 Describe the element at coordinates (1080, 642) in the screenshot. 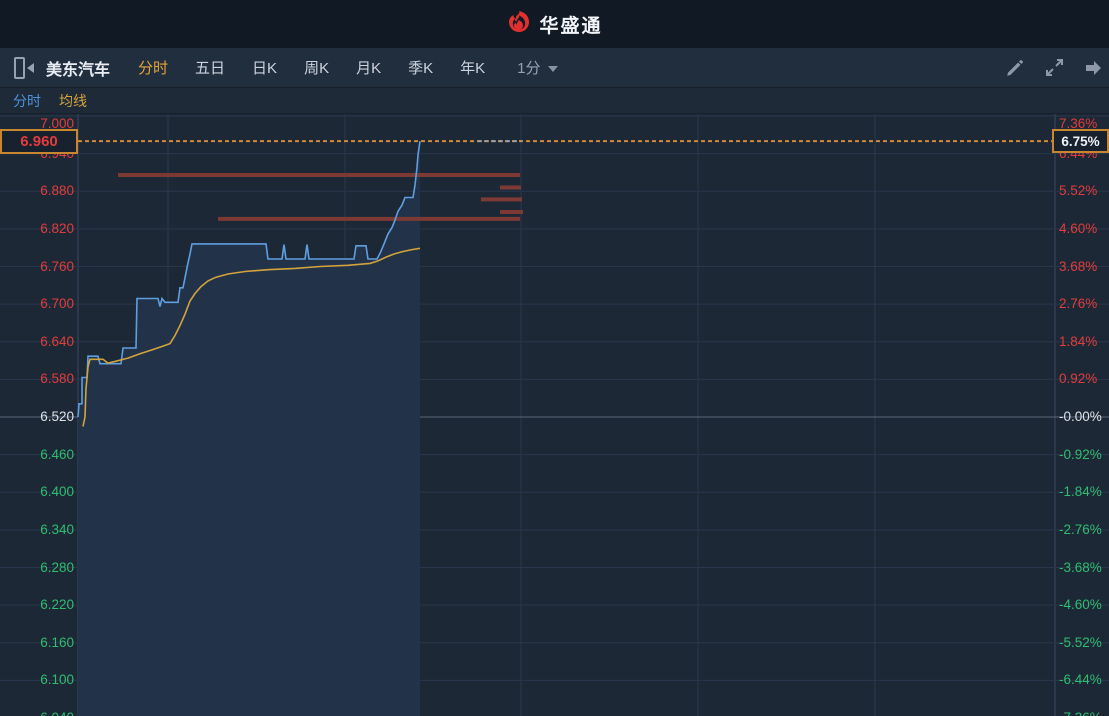

I see `right-axis-label: -5.52%` at that location.